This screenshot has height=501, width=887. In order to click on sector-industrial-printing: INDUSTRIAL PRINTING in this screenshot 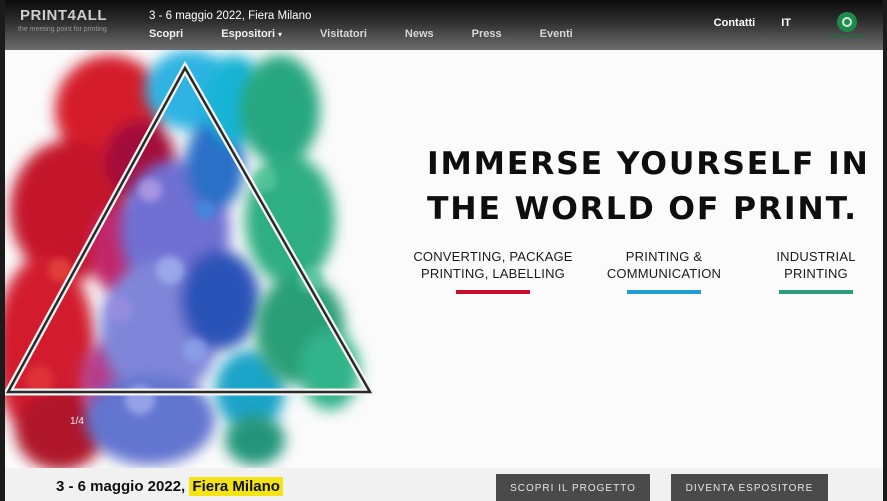, I will do `click(816, 271)`.